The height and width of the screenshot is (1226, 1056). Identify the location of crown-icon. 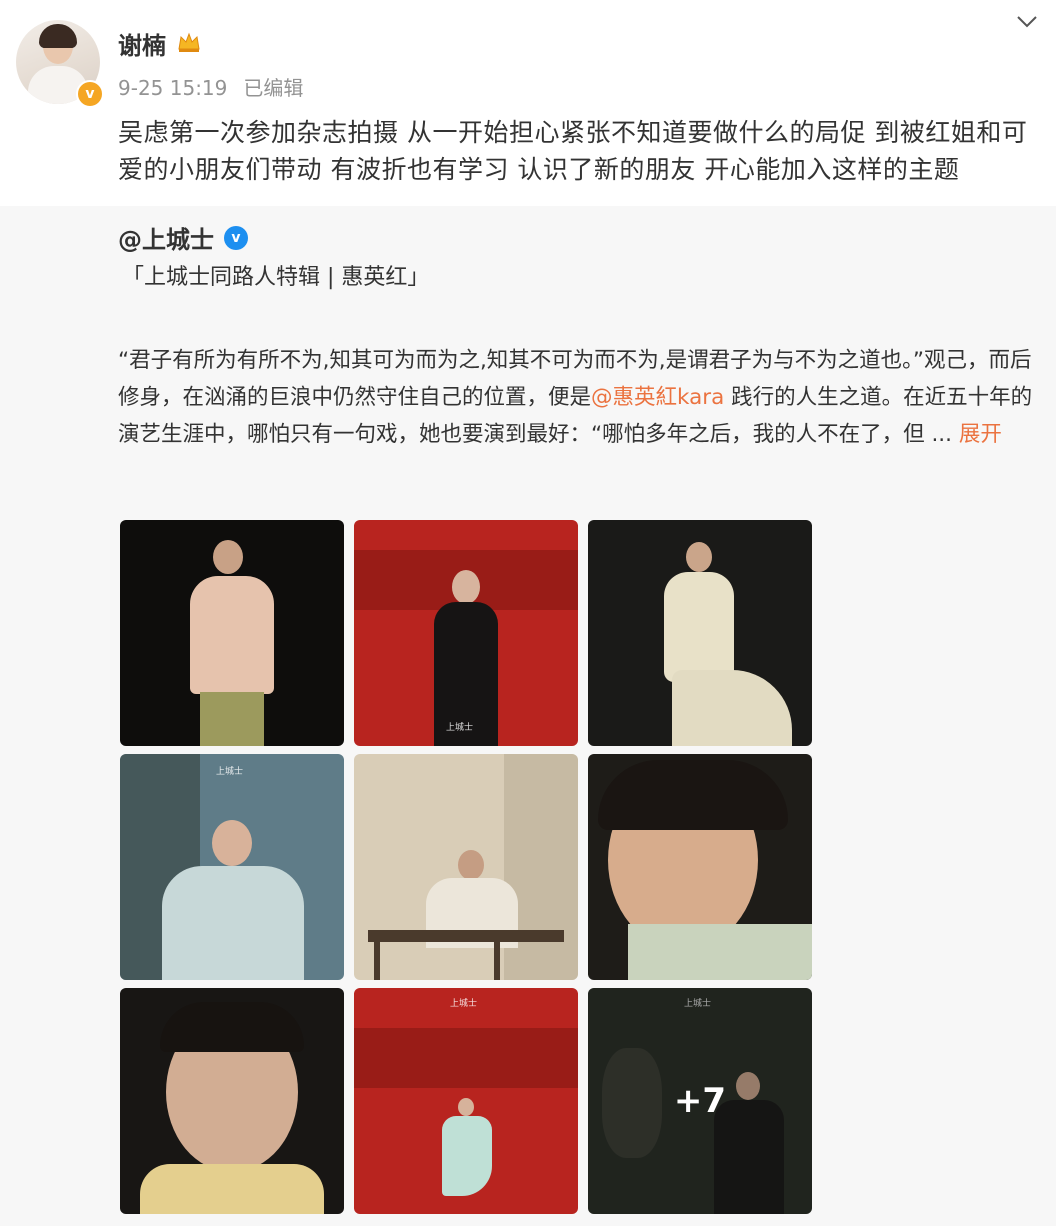
(189, 42).